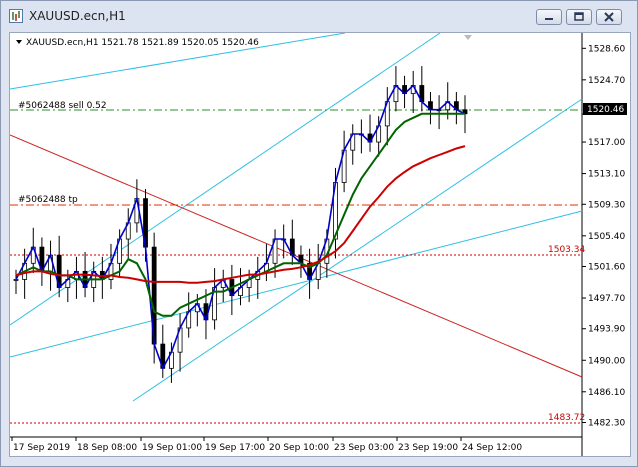  I want to click on window-title: XAUUSD.ecn,H1, so click(77, 16).